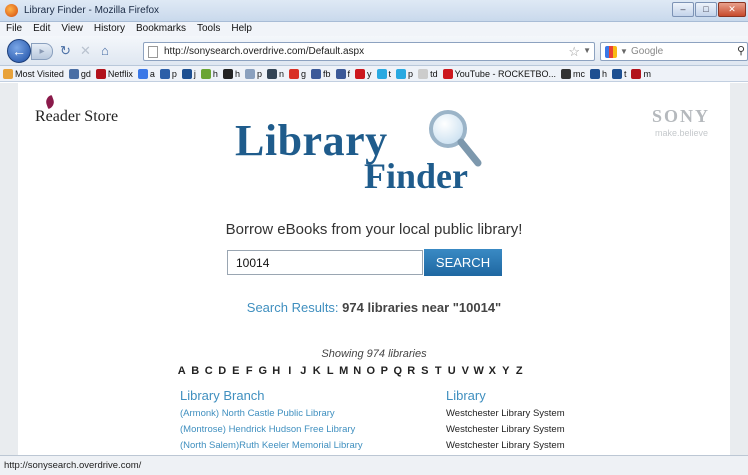  What do you see at coordinates (674, 51) in the screenshot?
I see `search-box: ▼ Google ⚲` at bounding box center [674, 51].